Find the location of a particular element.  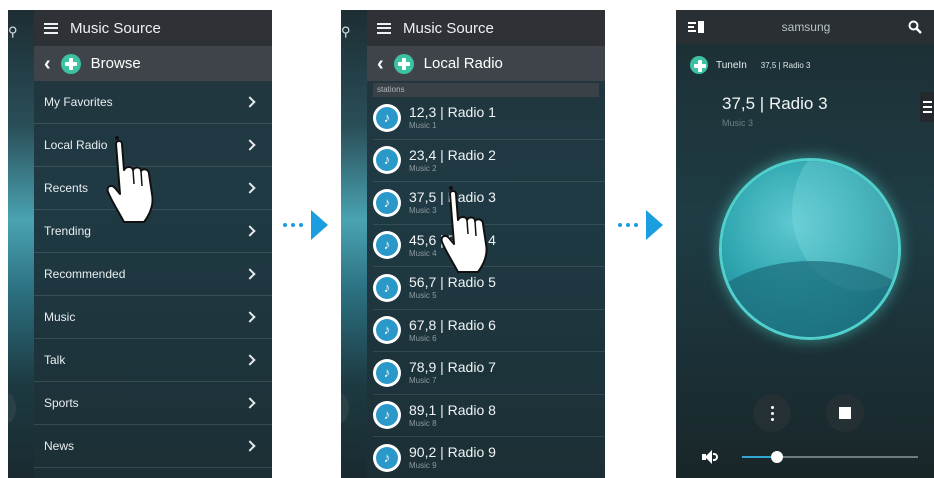

speaker-list-icon is located at coordinates (696, 27).